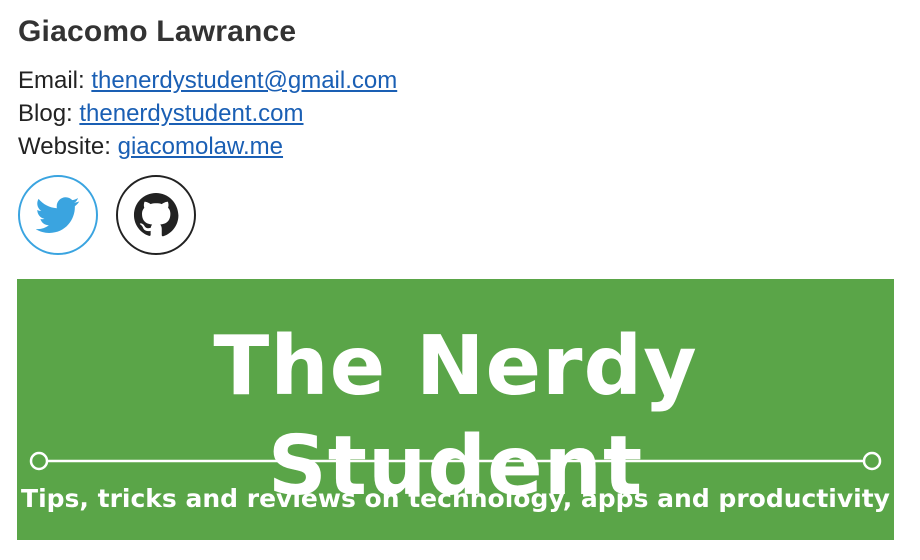 Image resolution: width=920 pixels, height=560 pixels. What do you see at coordinates (157, 31) in the screenshot?
I see `signature-name: Giacomo Lawrance` at bounding box center [157, 31].